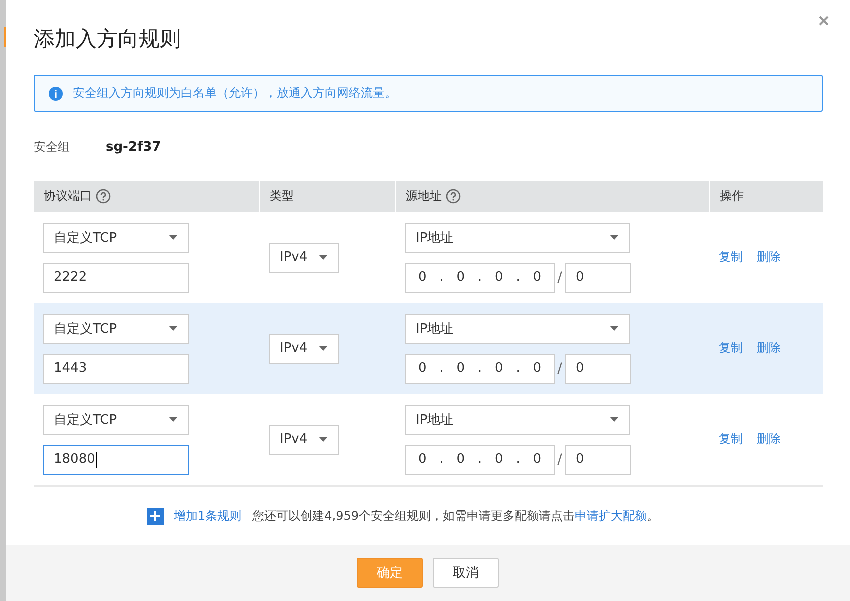 Image resolution: width=850 pixels, height=601 pixels. Describe the element at coordinates (466, 573) in the screenshot. I see `cancel-button: 取消` at that location.